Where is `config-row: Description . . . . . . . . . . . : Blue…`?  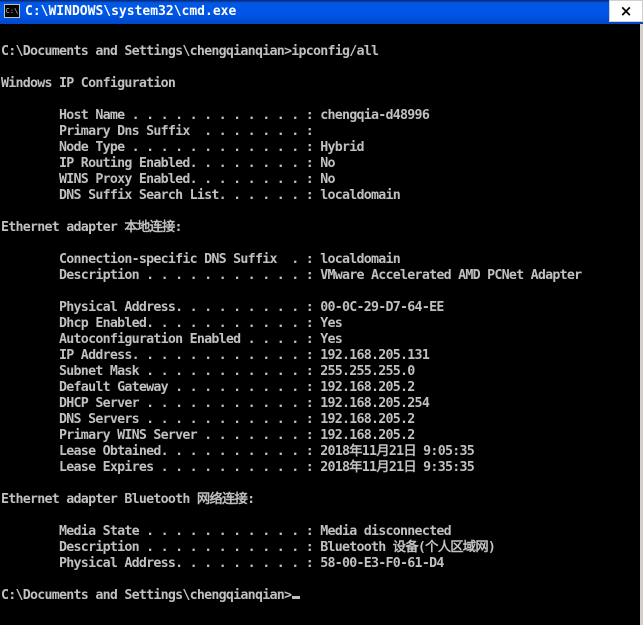
config-row: Description . . . . . . . . . . . : Blue… is located at coordinates (248, 547).